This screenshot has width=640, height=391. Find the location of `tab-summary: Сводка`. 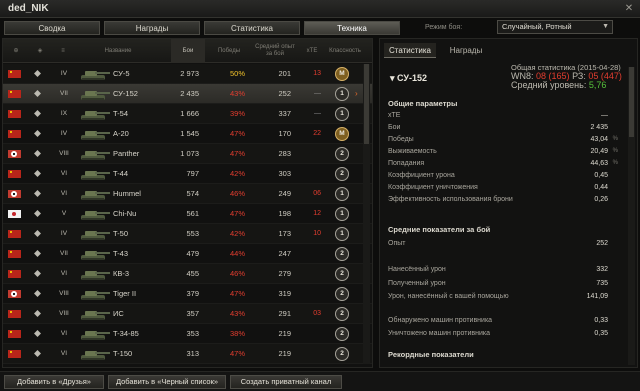

tab-summary: Сводка is located at coordinates (52, 28).